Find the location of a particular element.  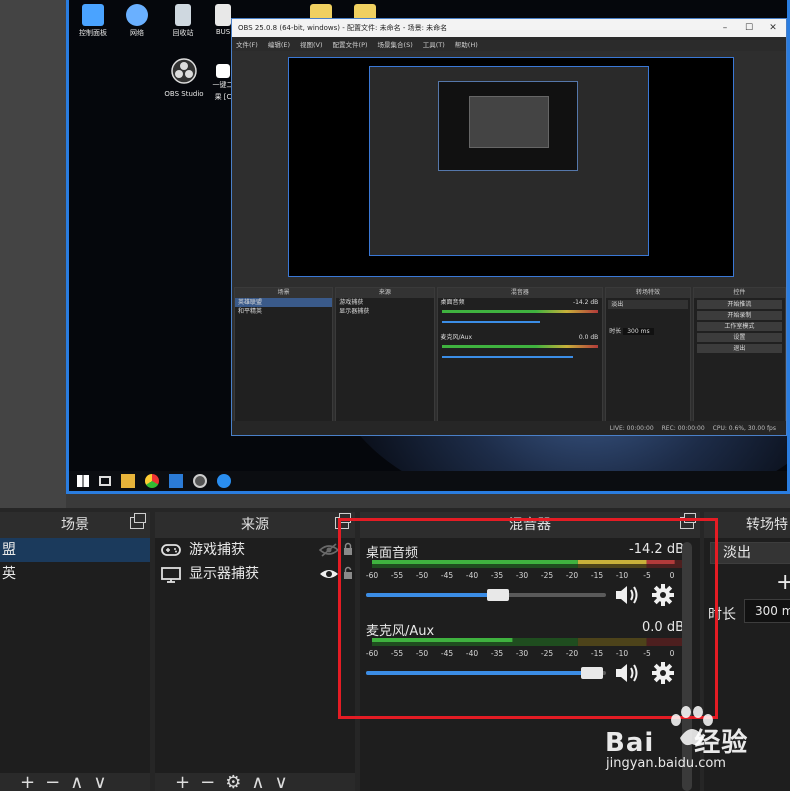

scenes-dock-header: 场景 is located at coordinates (75, 525).